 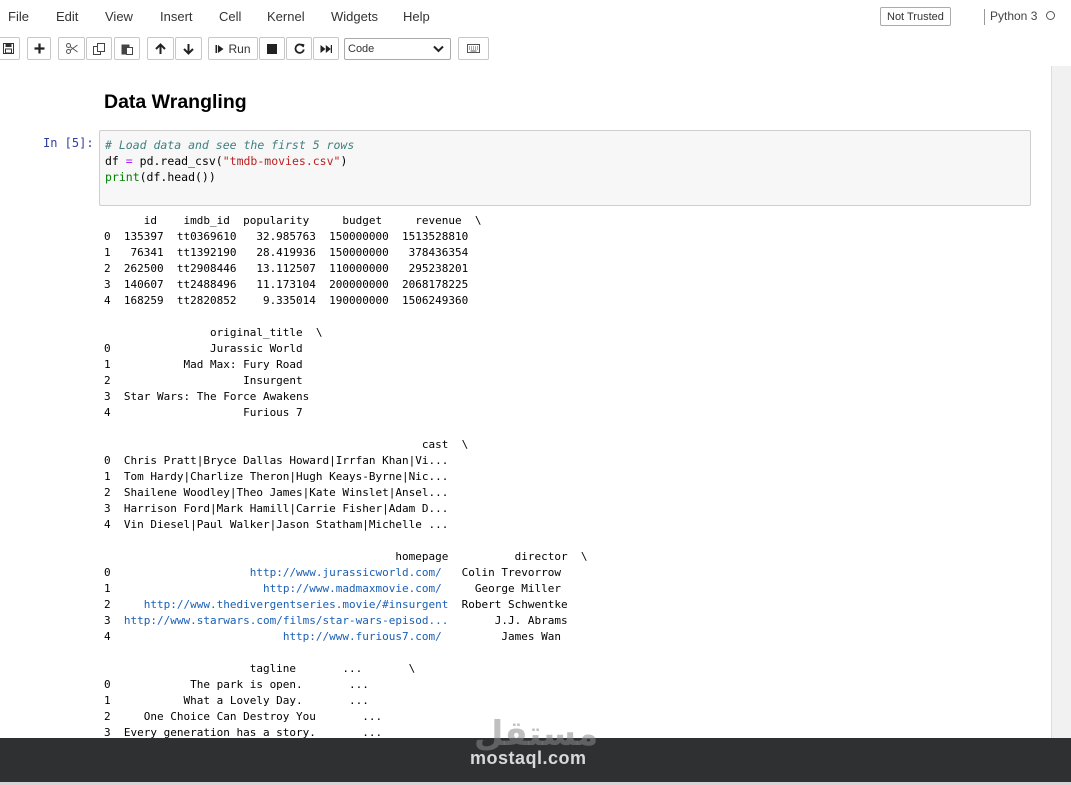 I want to click on restart-run-all-button, so click(x=326, y=48).